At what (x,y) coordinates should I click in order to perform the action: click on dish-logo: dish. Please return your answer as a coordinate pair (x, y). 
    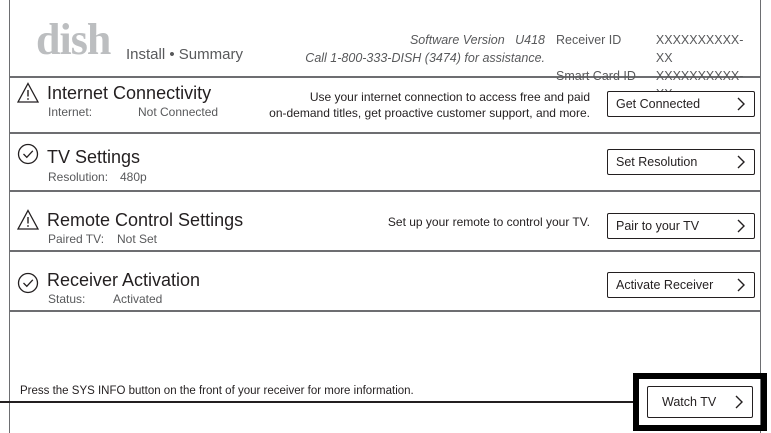
    Looking at the image, I should click on (86, 41).